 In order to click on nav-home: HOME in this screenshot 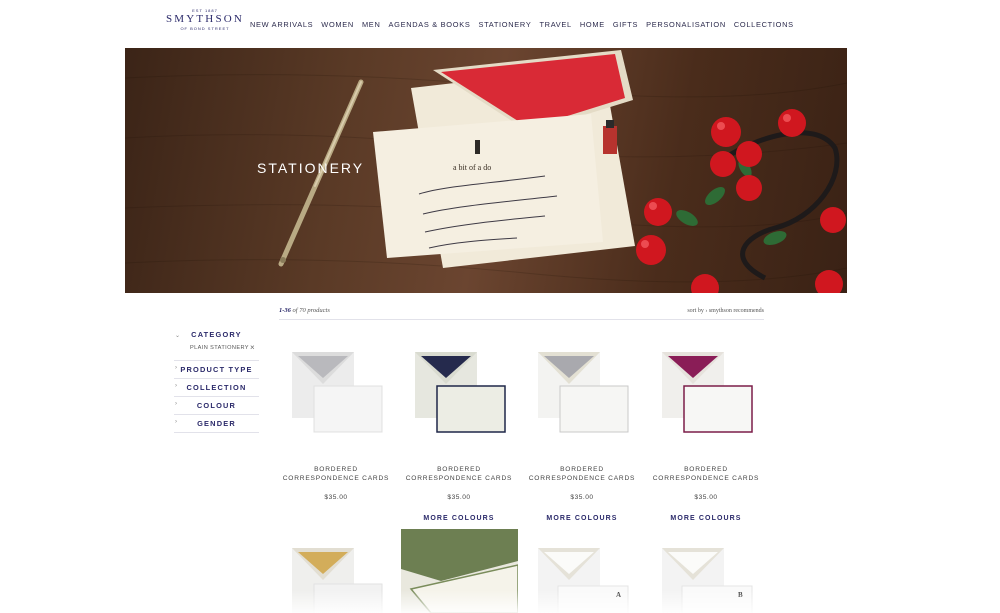, I will do `click(592, 24)`.